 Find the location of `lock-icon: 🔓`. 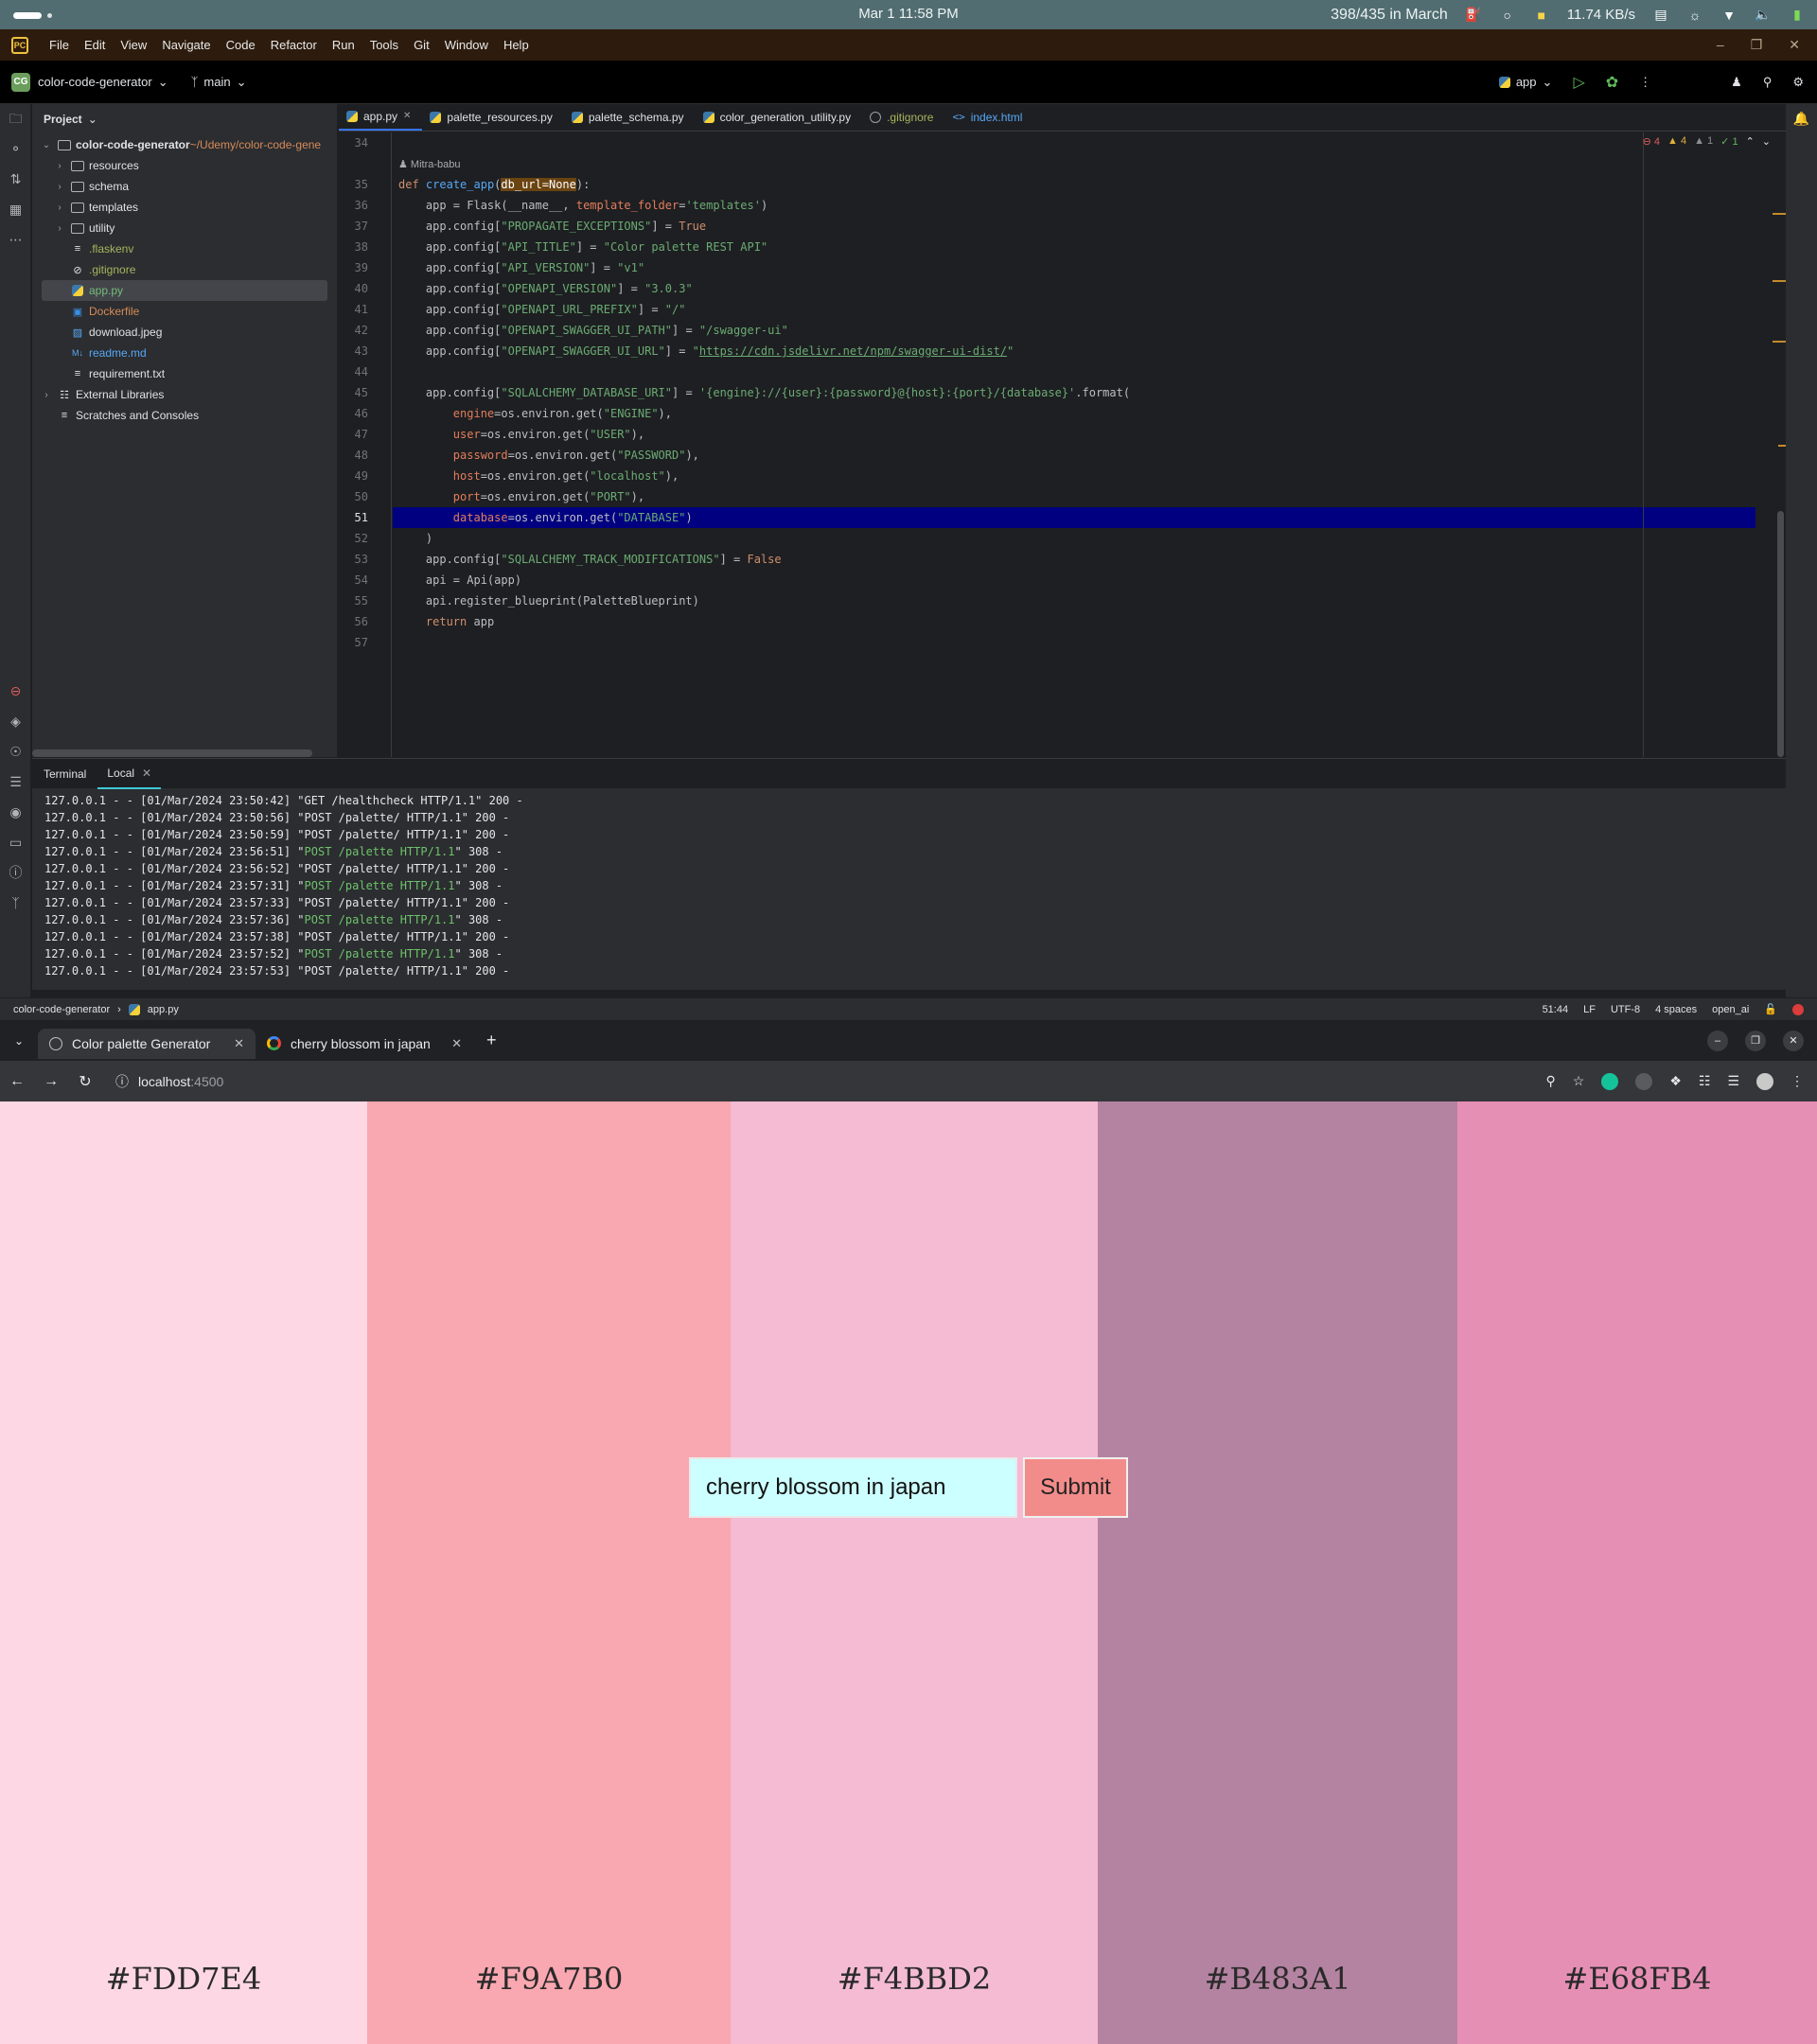

lock-icon: 🔓 is located at coordinates (1770, 1009).